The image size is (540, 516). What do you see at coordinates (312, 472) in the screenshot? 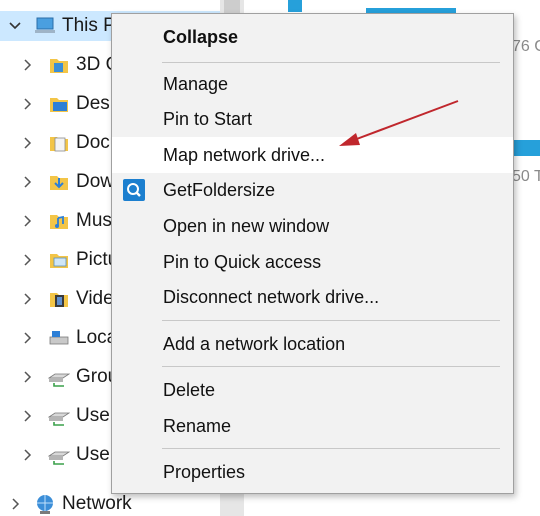
I see `menu-item-properties: Properties` at bounding box center [312, 472].